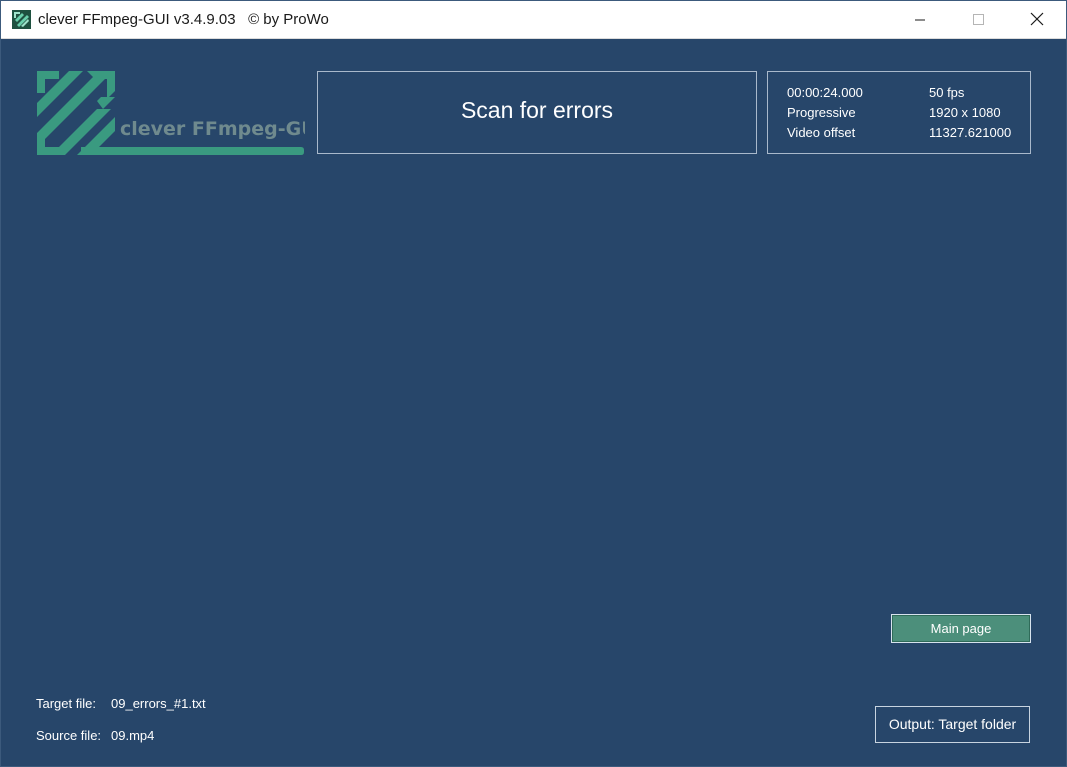 This screenshot has height=767, width=1067. I want to click on scan-title: Scan for errors, so click(537, 110).